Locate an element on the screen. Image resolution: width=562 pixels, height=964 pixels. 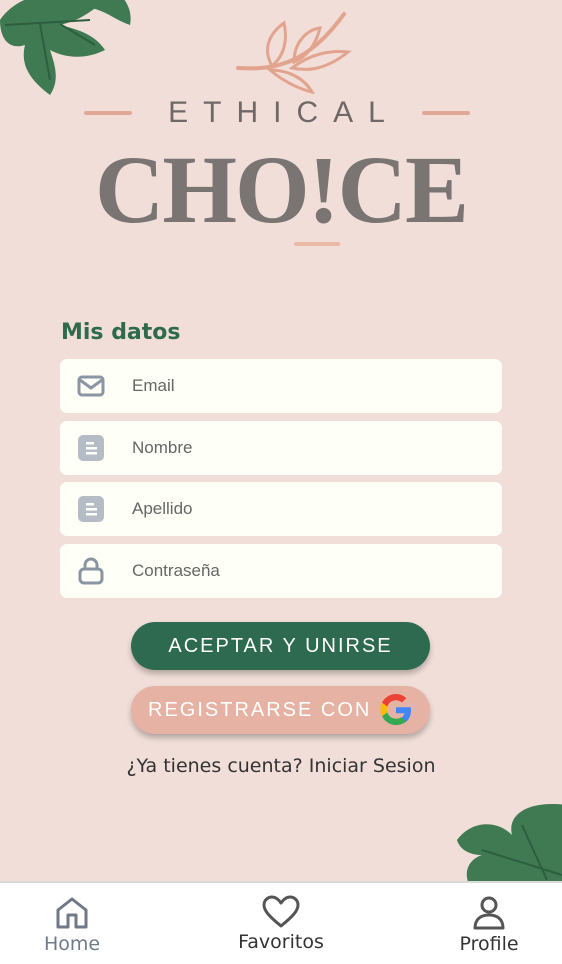
home-icon is located at coordinates (72, 913).